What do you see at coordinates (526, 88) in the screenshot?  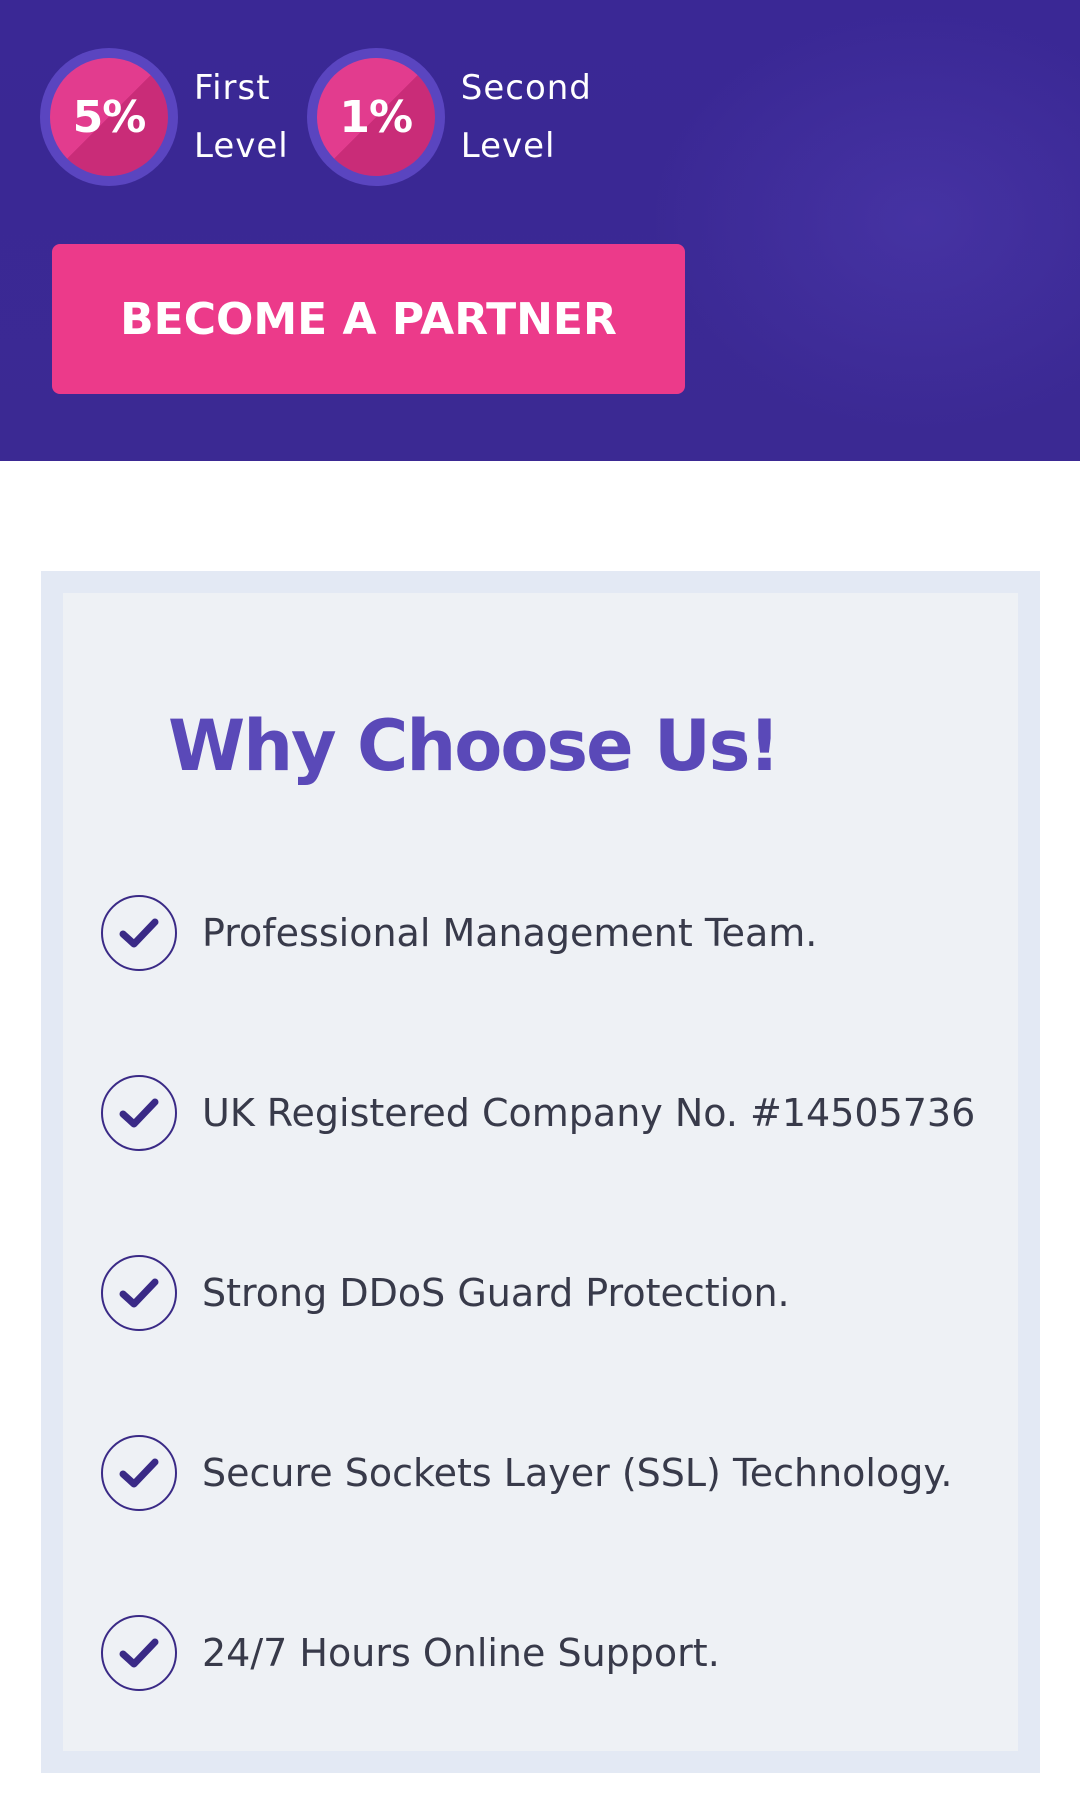 I see `level-label-line1: Second` at bounding box center [526, 88].